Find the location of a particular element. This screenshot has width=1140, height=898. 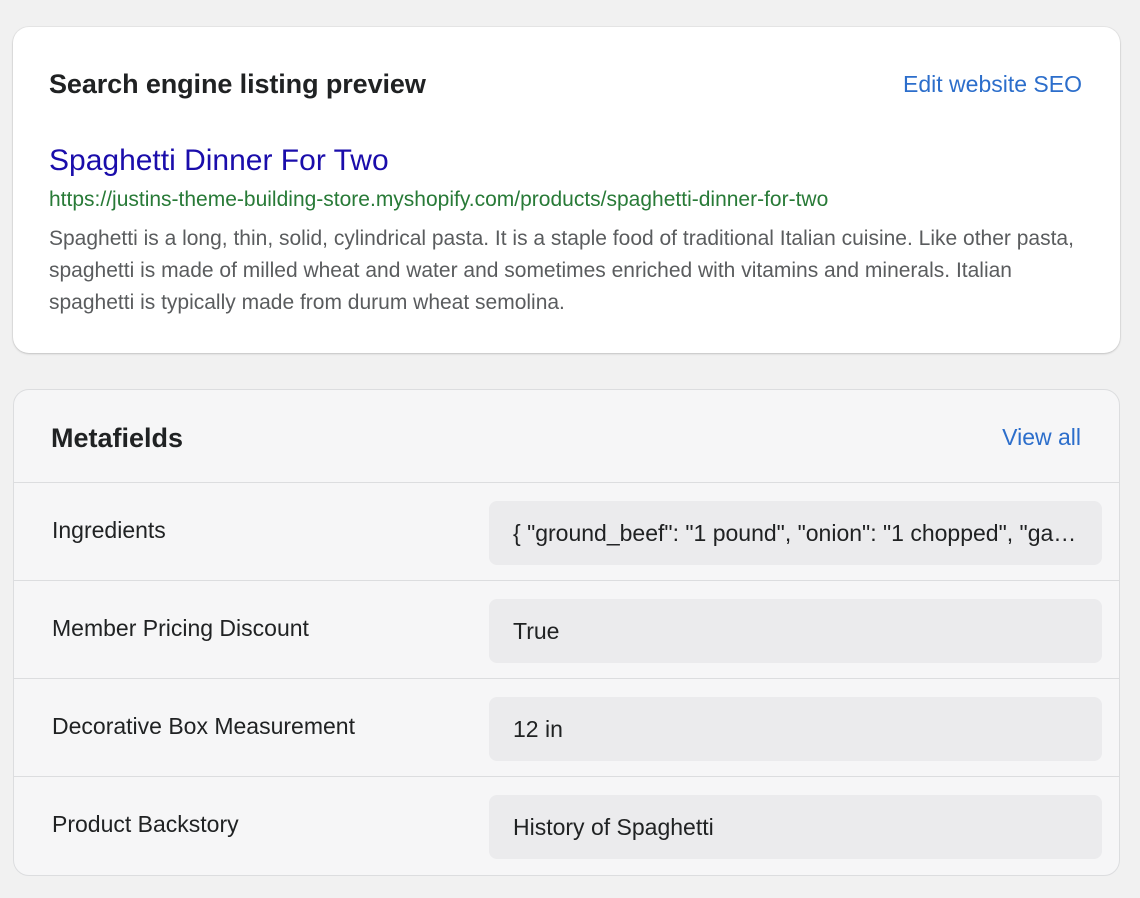

metafield-label: Ingredients is located at coordinates (109, 530).